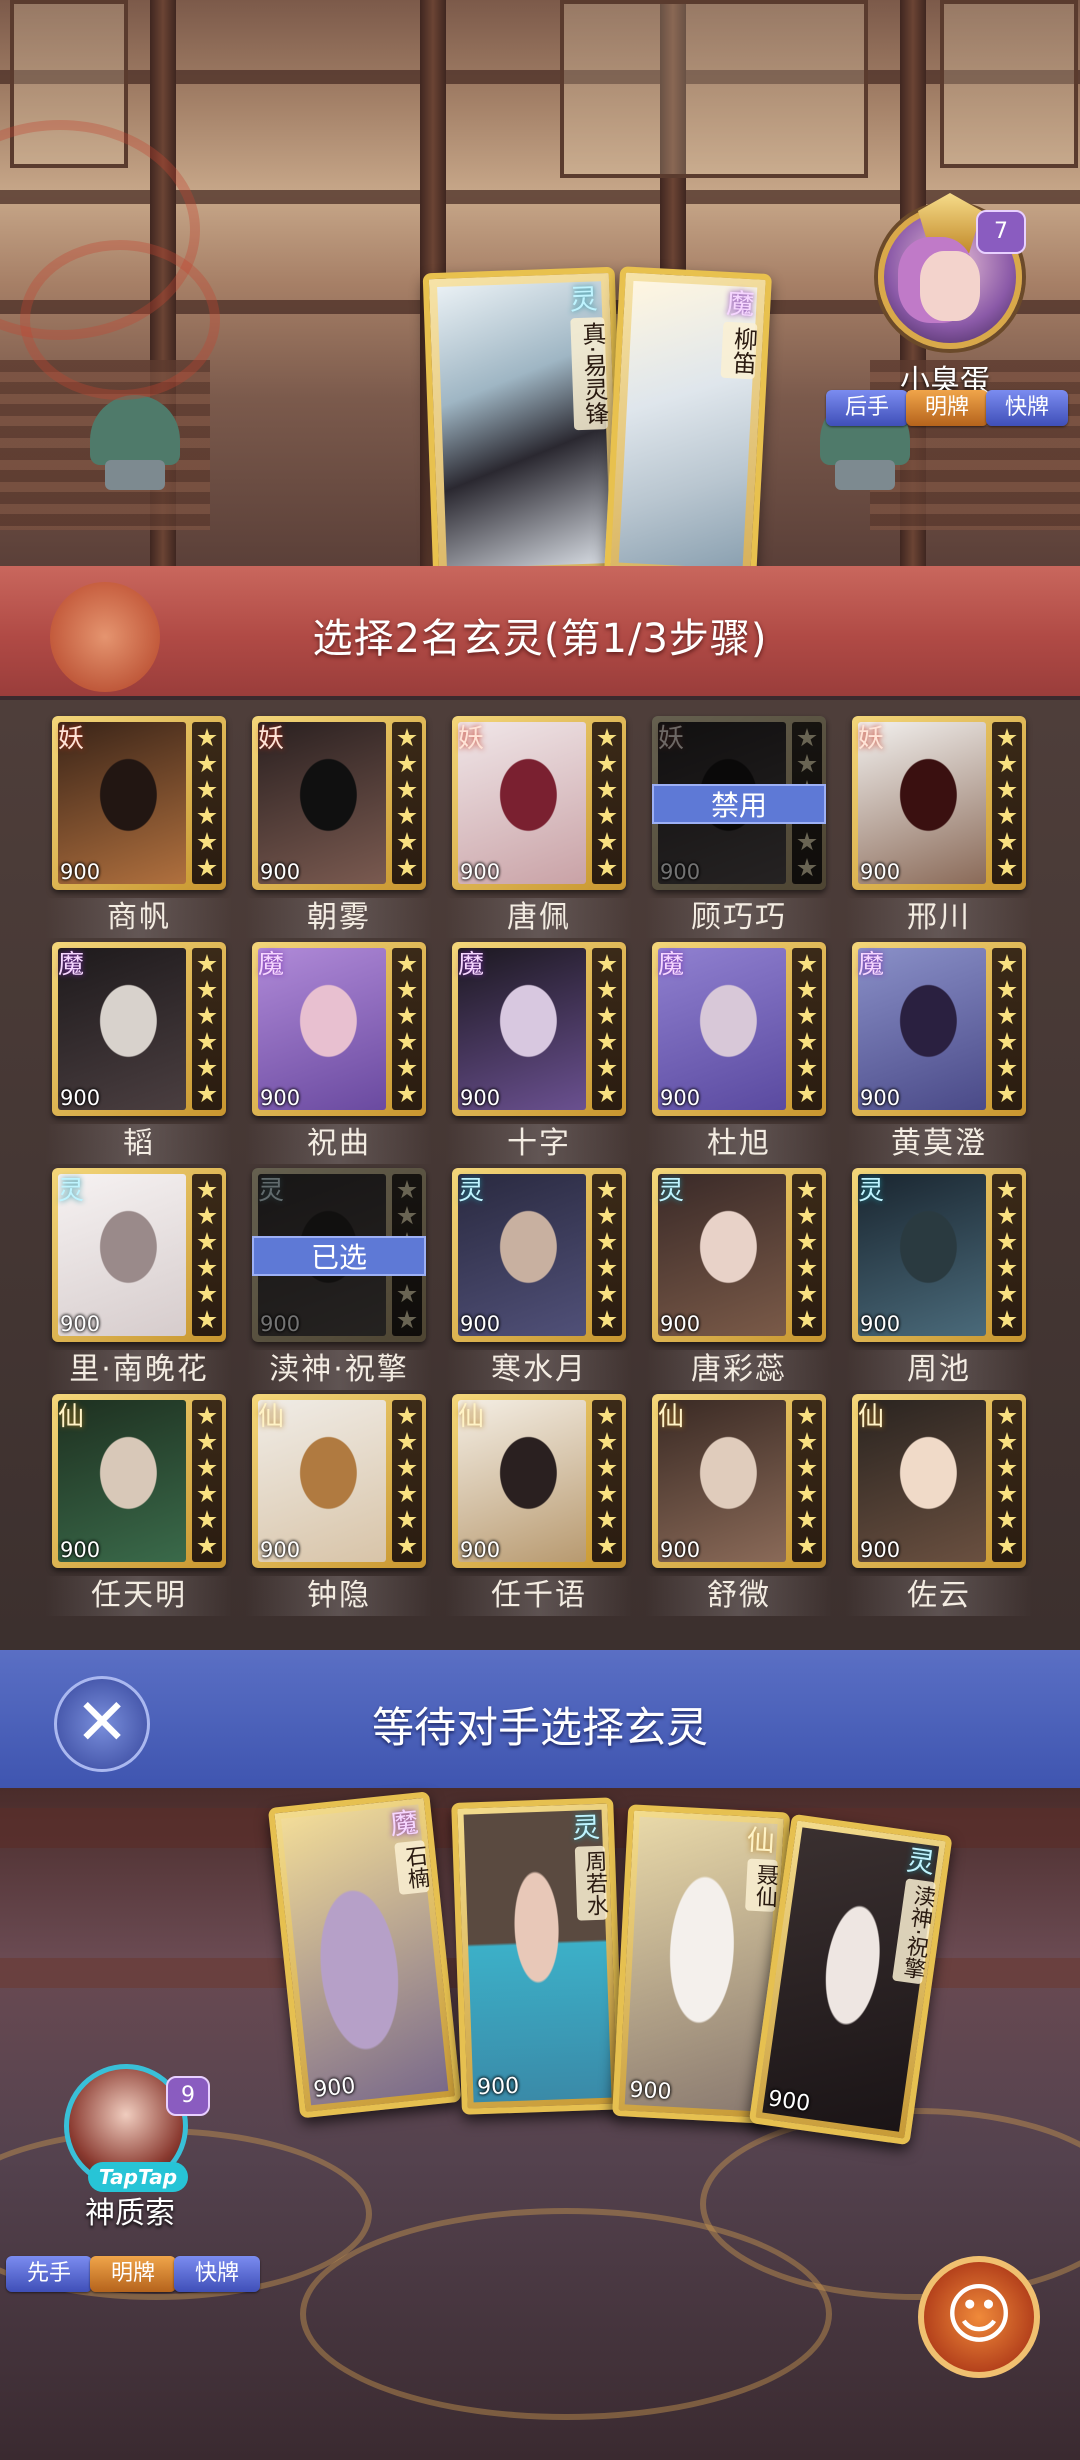 This screenshot has width=1080, height=2460. I want to click on character-cell: 灵 900 唐彩蕊, so click(749, 1282).